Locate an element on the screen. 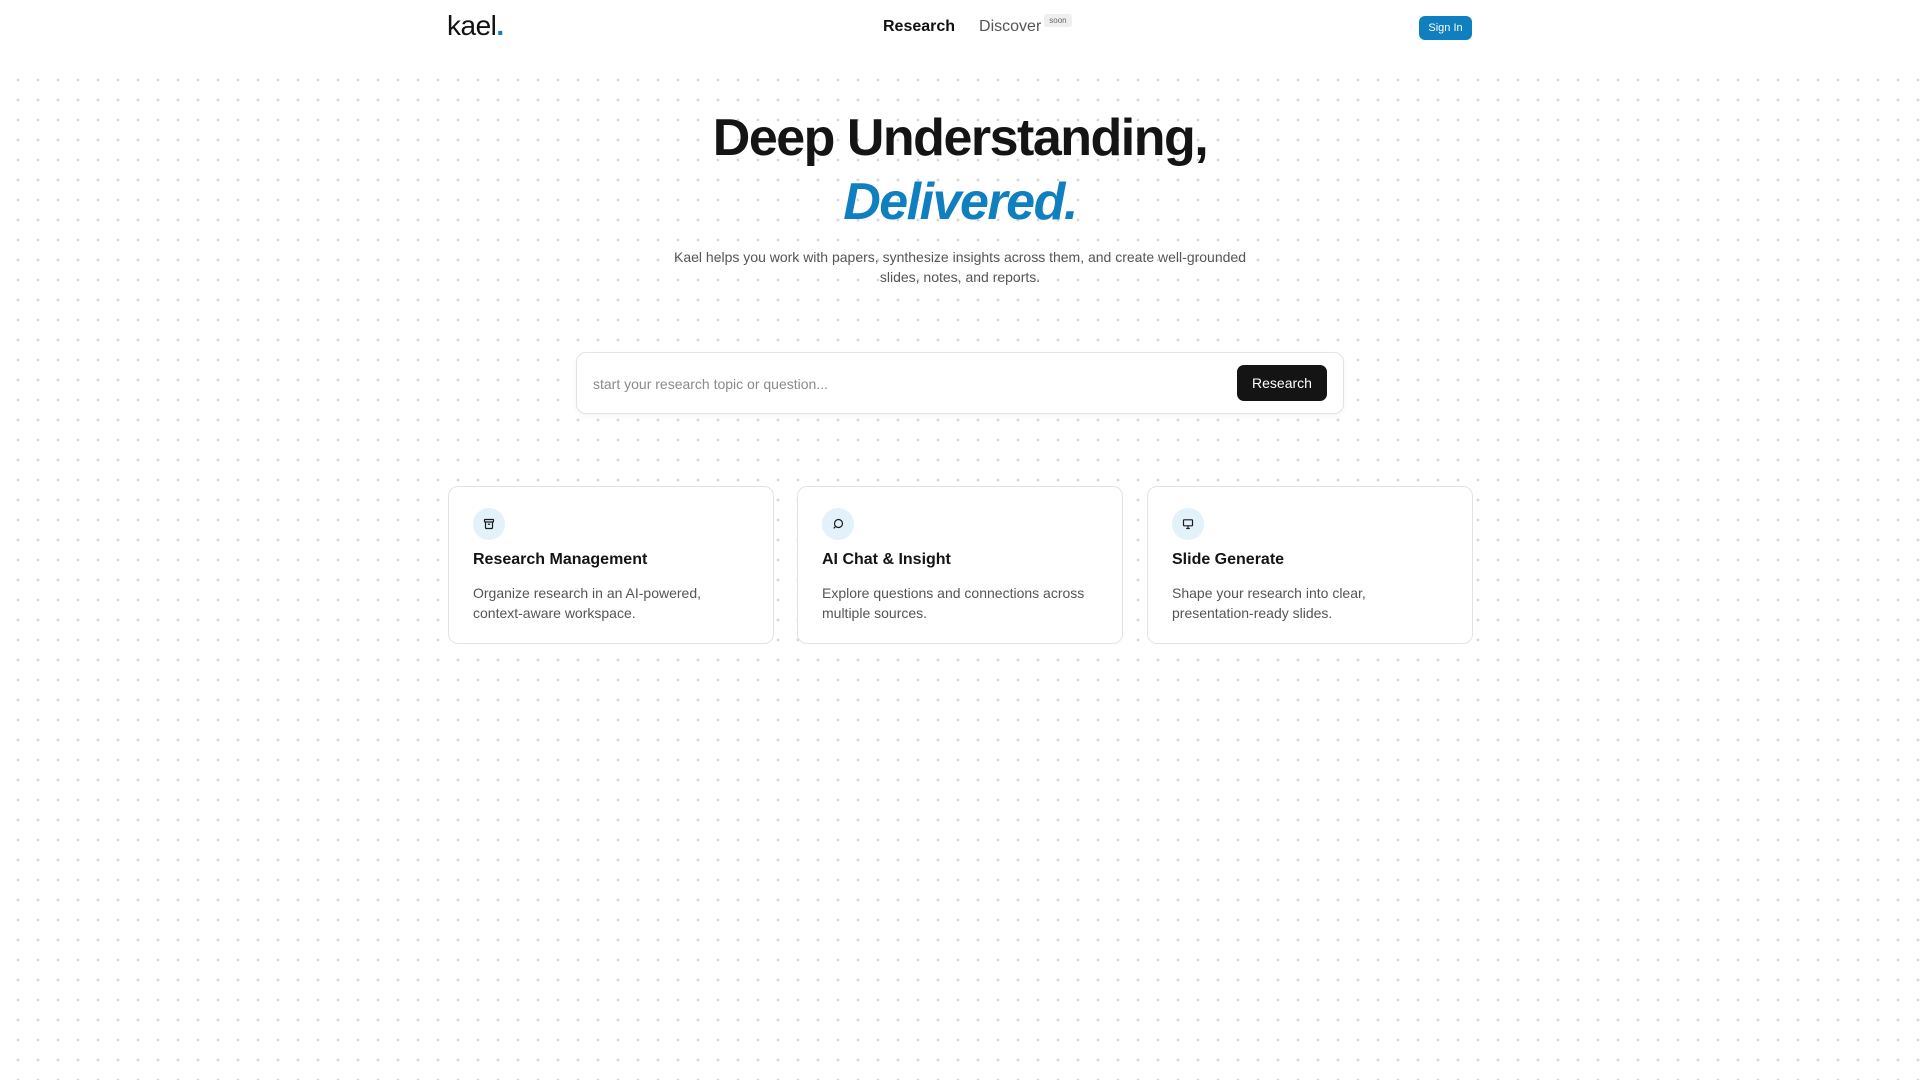 The image size is (1920, 1080). search-box: Research is located at coordinates (960, 383).